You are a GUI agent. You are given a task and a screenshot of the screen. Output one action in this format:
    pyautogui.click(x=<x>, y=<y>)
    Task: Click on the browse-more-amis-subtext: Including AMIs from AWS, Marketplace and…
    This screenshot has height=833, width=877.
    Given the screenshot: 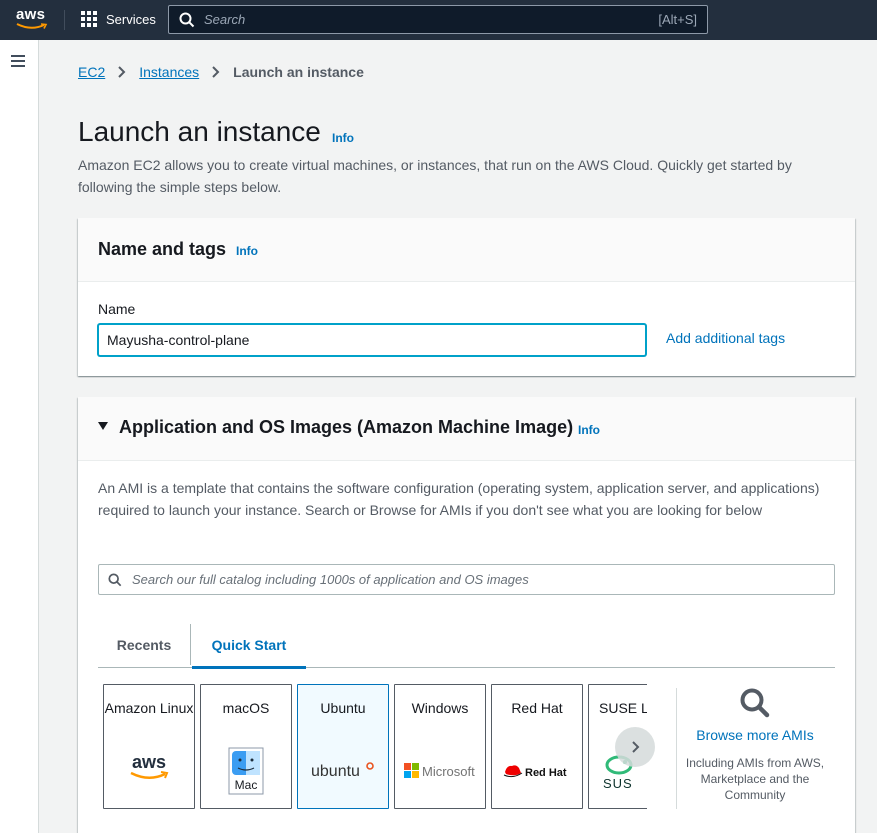 What is the action you would take?
    pyautogui.click(x=755, y=779)
    